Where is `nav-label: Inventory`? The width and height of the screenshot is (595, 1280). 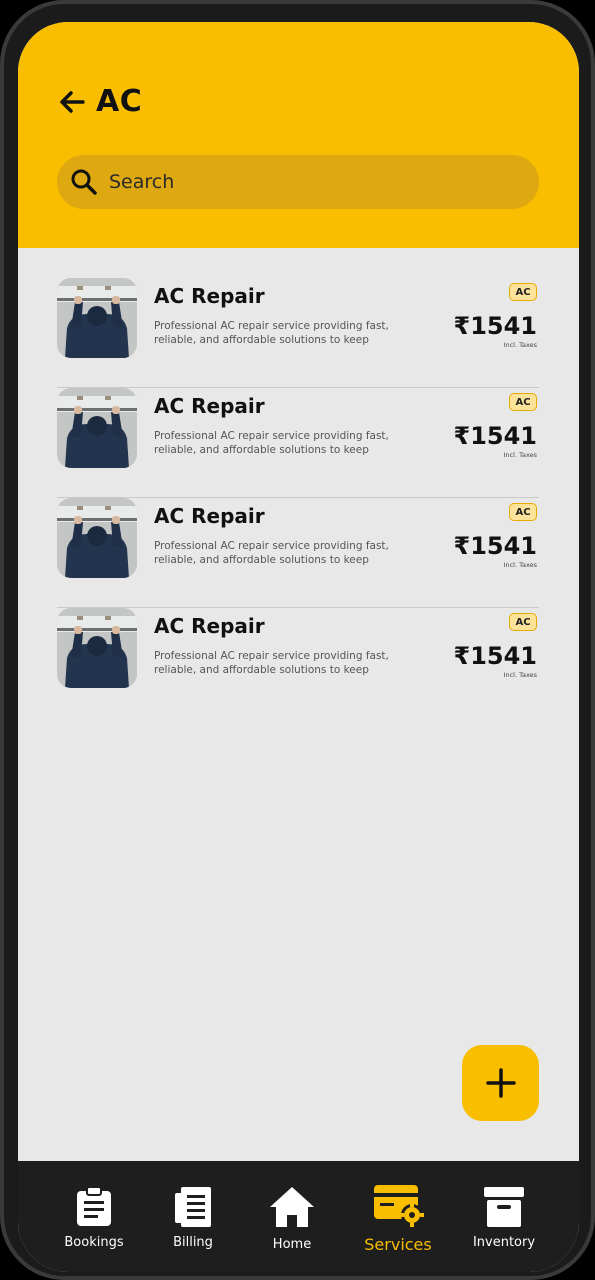
nav-label: Inventory is located at coordinates (504, 1242).